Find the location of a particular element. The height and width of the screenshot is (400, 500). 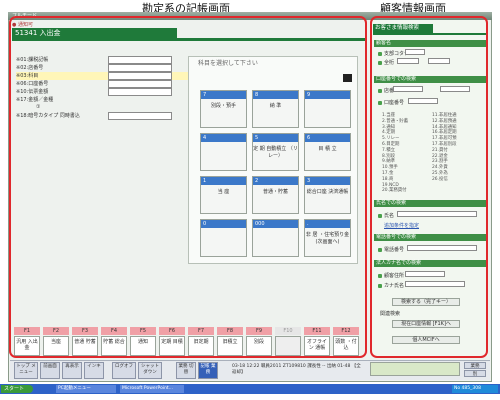

system-clock: No 485_308 is located at coordinates (475, 389).